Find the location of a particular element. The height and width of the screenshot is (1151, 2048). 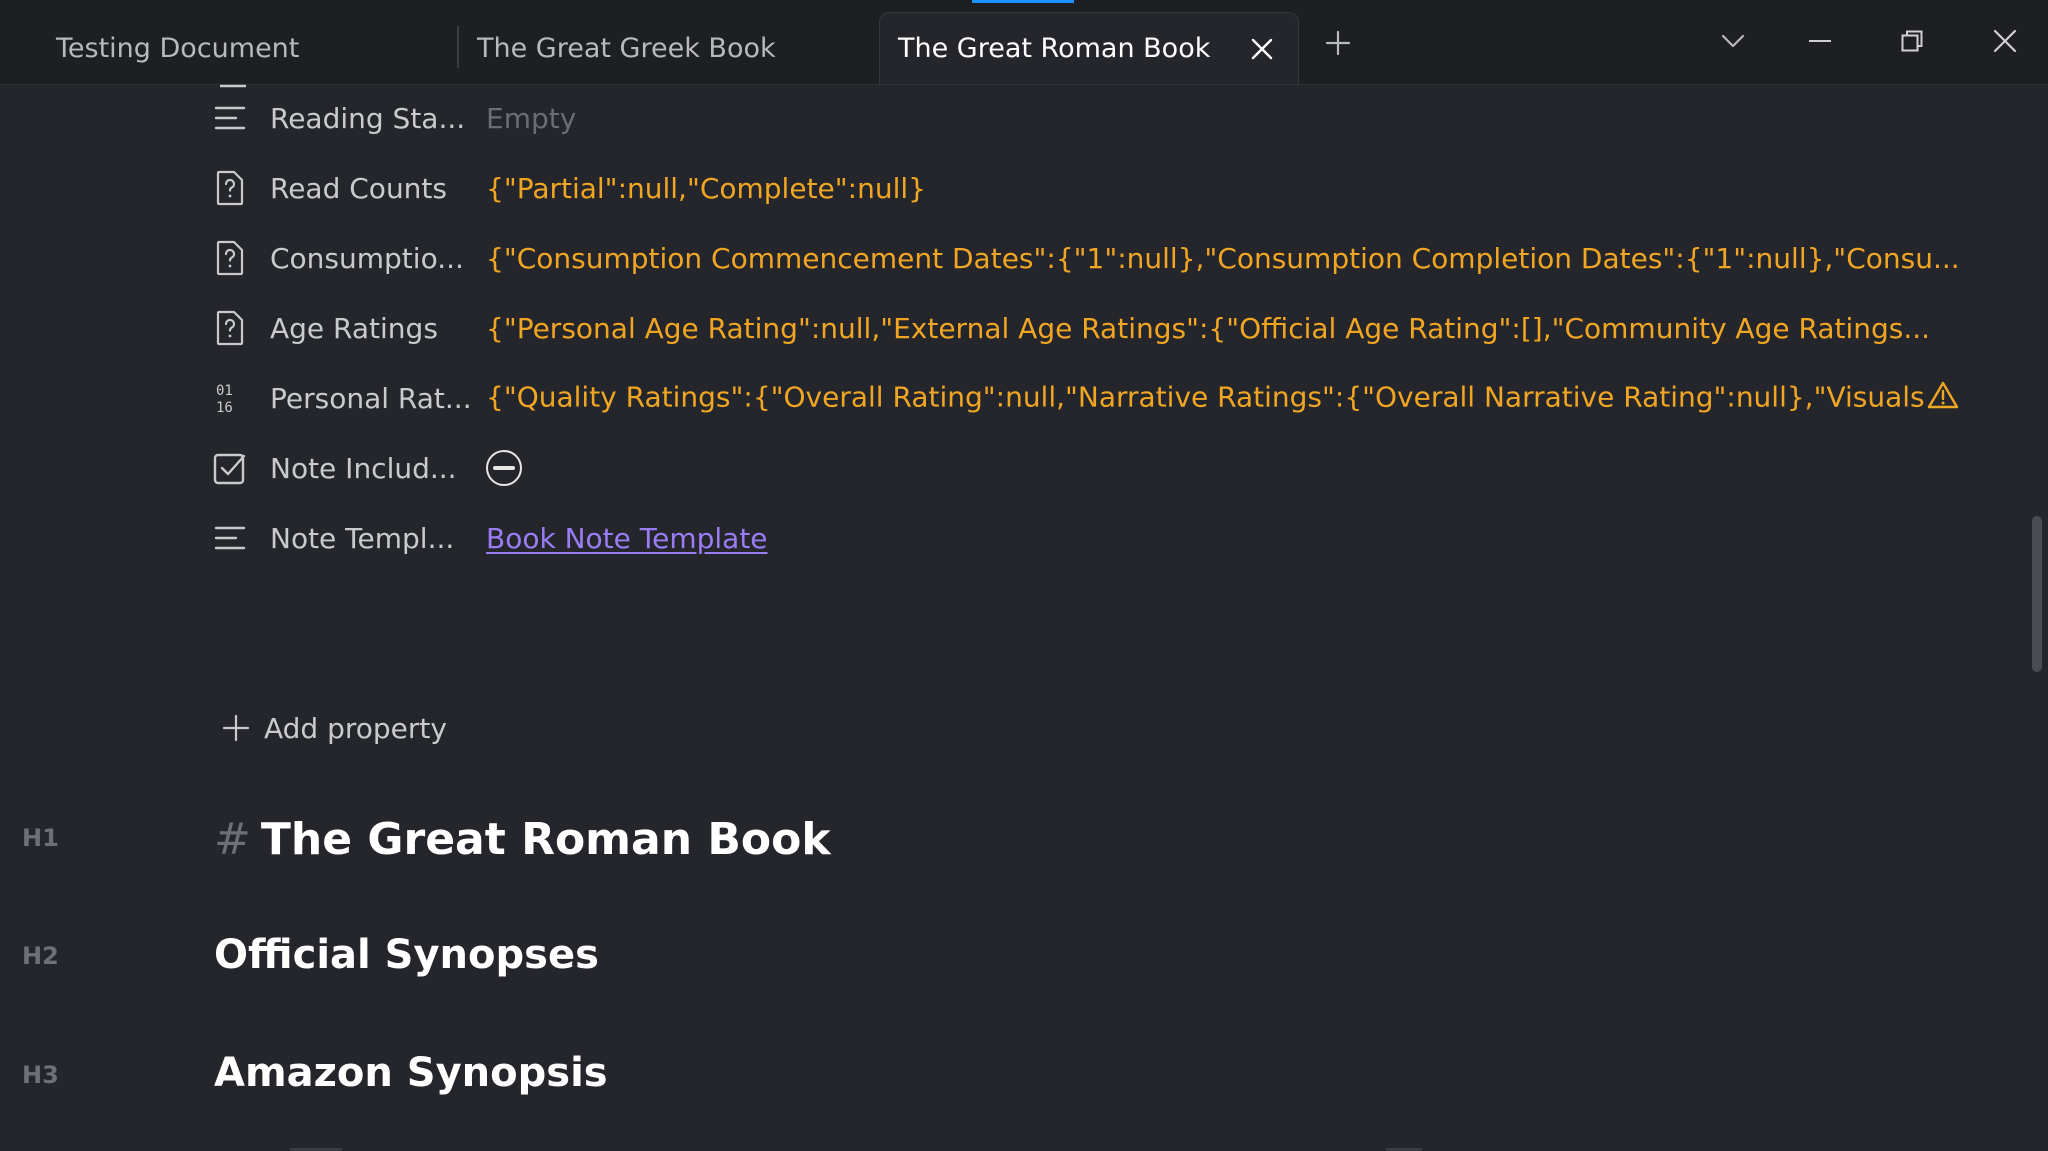

property-key: Read Counts is located at coordinates (378, 188).